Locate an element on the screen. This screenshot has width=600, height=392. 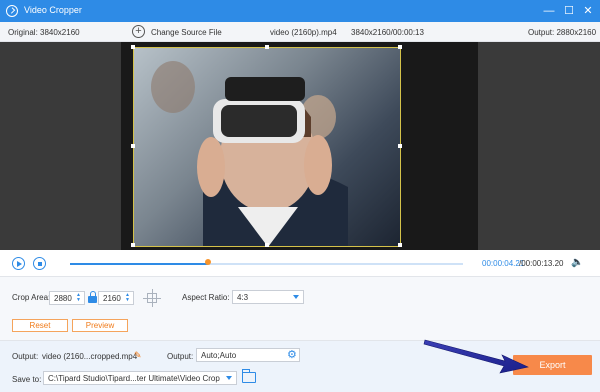
gear-icon: ⚙ is located at coordinates (292, 355).